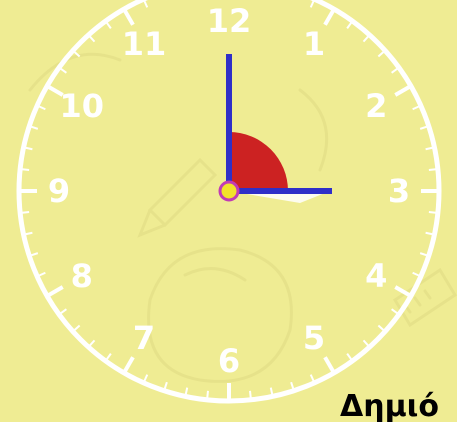  Describe the element at coordinates (75, 72) in the screenshot. I see `paper-doodle` at that location.